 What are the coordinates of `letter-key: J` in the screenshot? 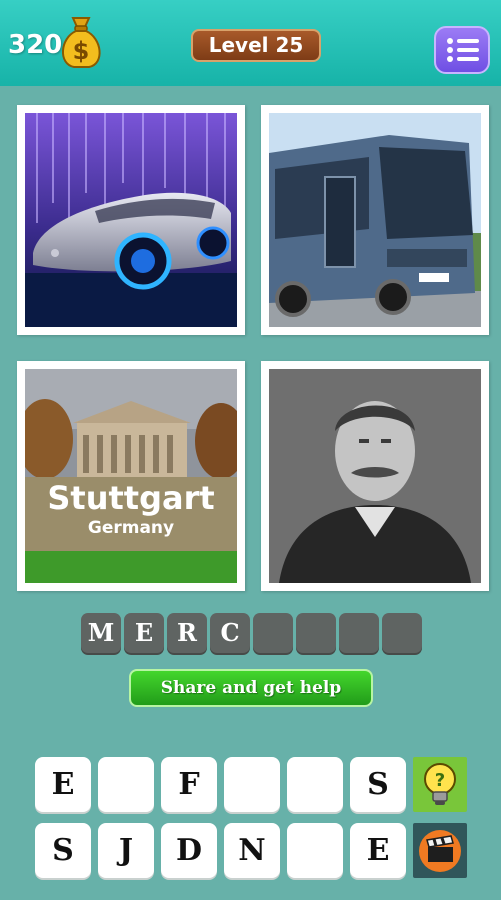 It's located at (126, 850).